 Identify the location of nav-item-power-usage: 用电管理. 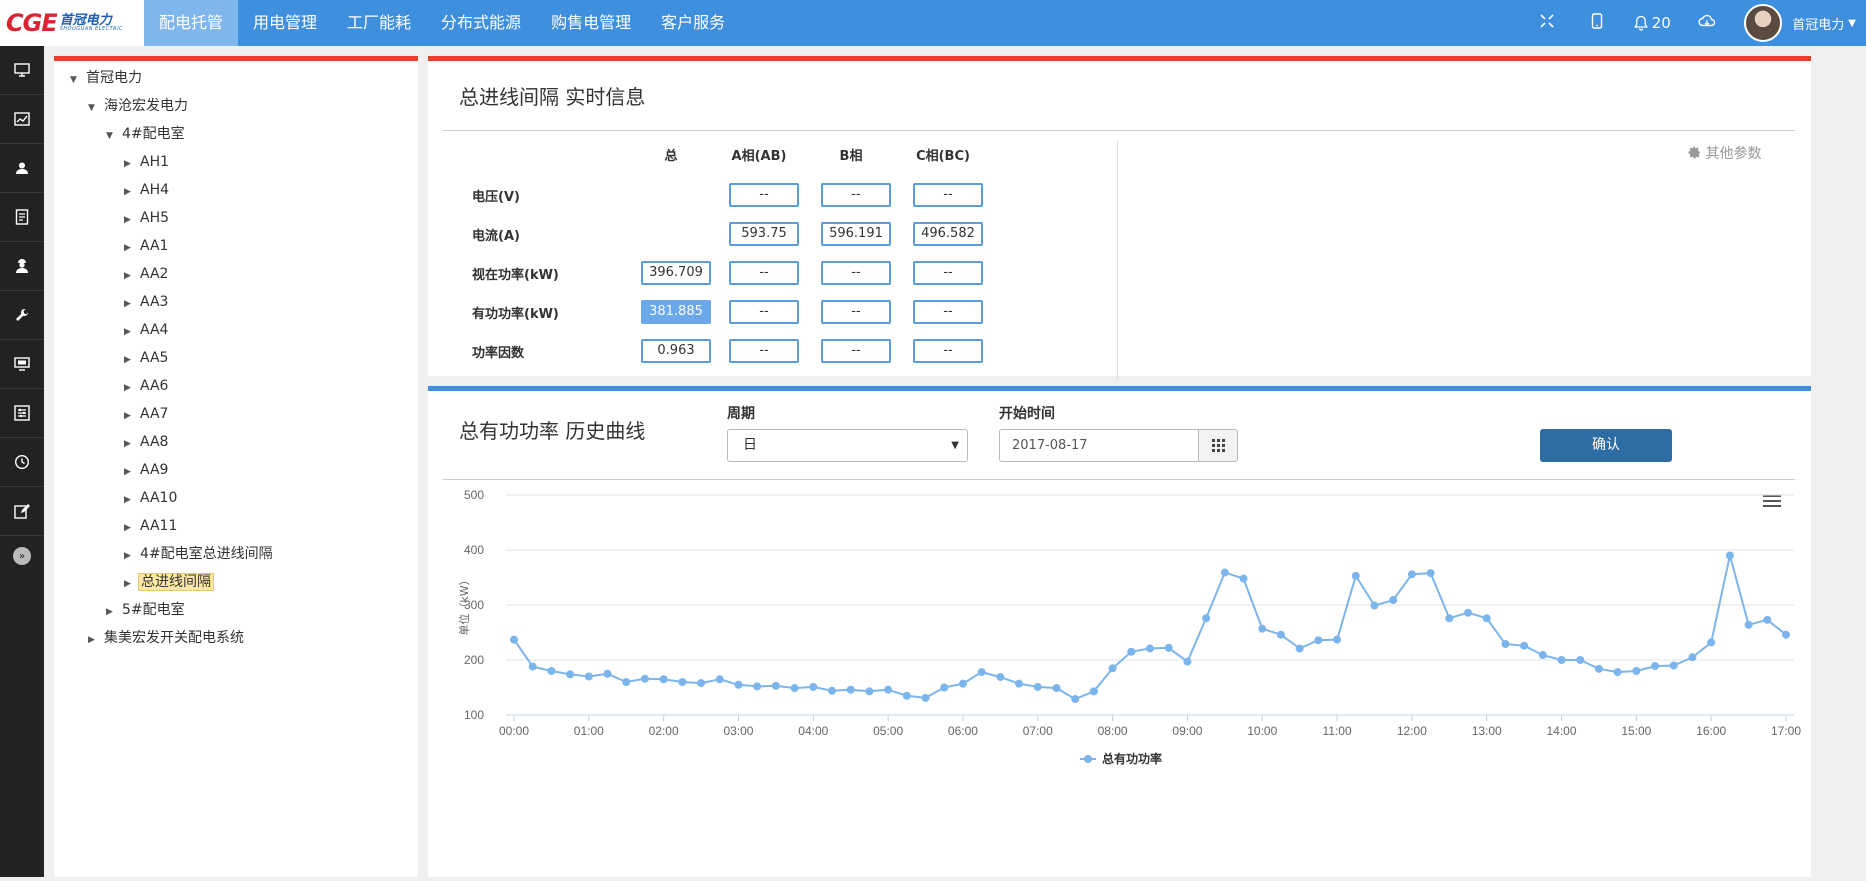
(285, 23).